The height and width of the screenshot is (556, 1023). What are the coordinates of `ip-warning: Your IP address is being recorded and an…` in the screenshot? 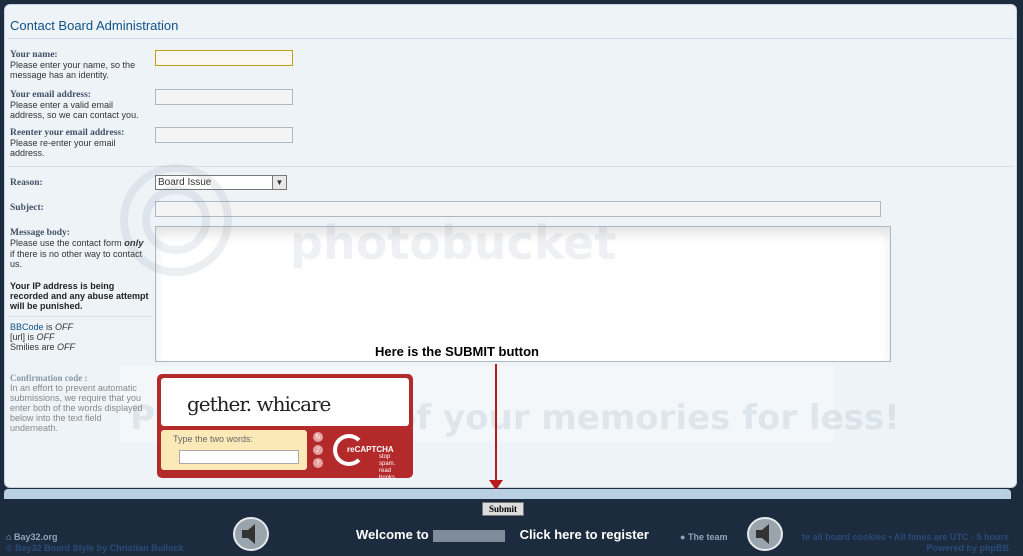 It's located at (79, 296).